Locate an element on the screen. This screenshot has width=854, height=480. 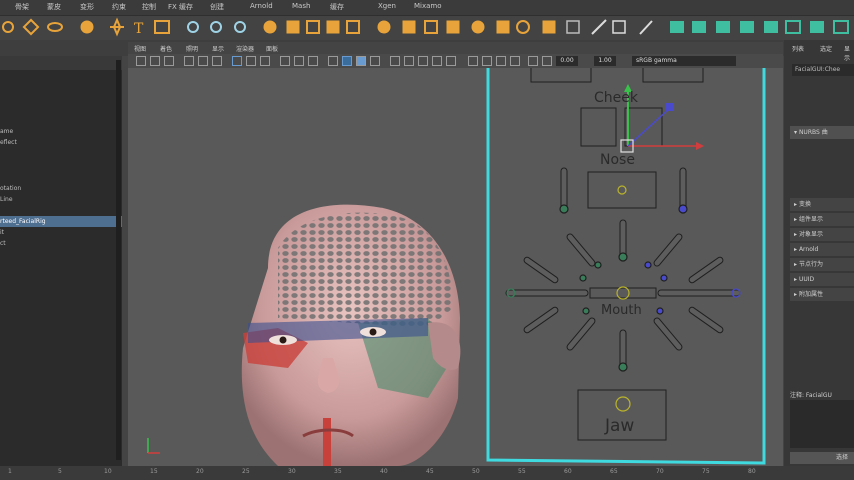
section-node-behavior: ▸ 节点行为 is located at coordinates (822, 264).